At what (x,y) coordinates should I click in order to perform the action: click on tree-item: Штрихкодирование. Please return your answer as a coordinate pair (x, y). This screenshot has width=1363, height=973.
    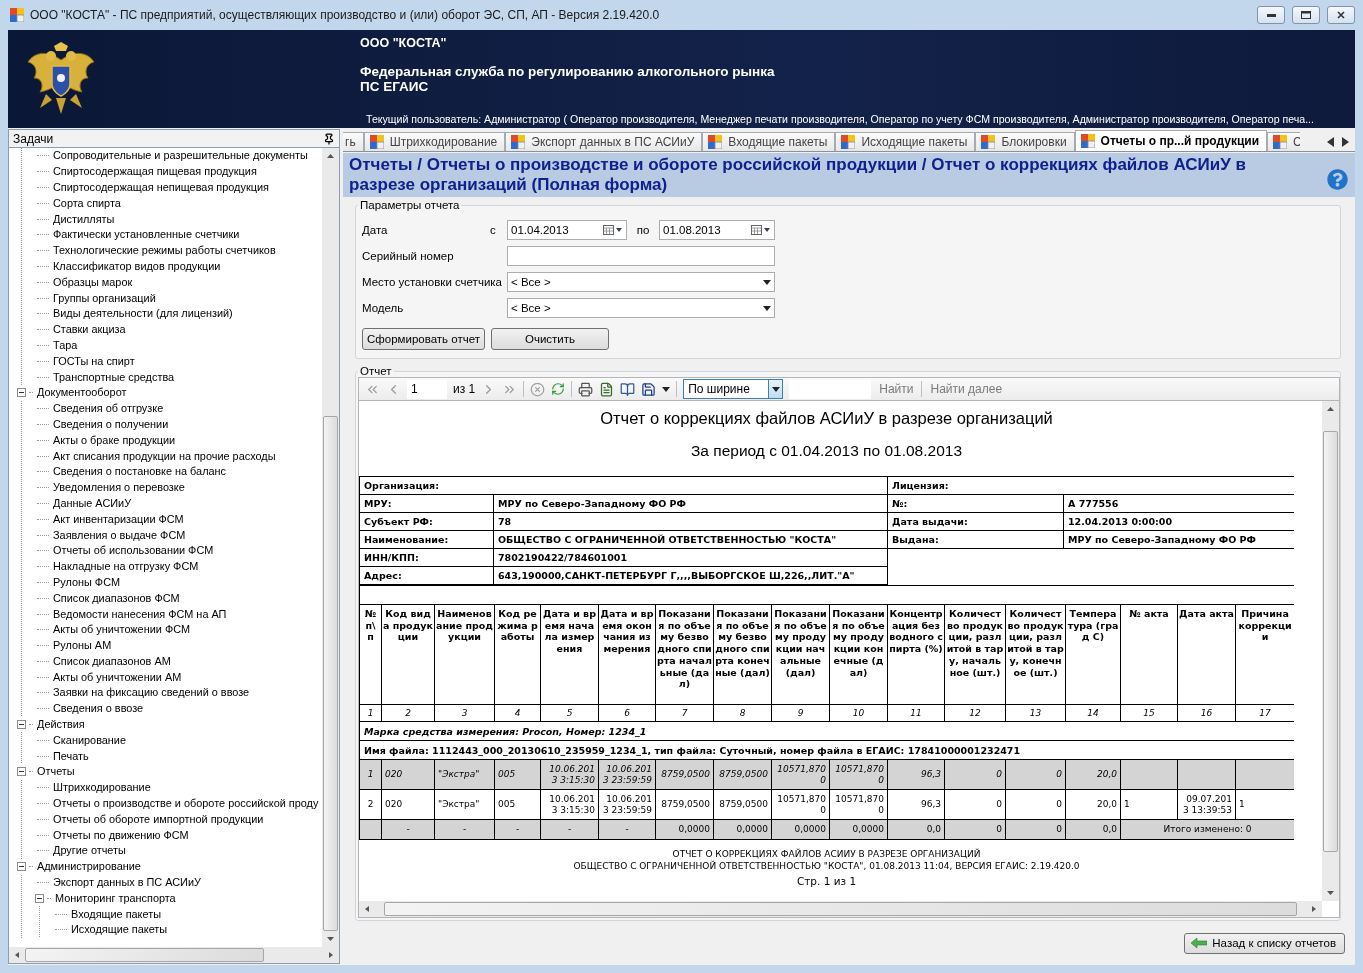
    Looking at the image, I should click on (102, 788).